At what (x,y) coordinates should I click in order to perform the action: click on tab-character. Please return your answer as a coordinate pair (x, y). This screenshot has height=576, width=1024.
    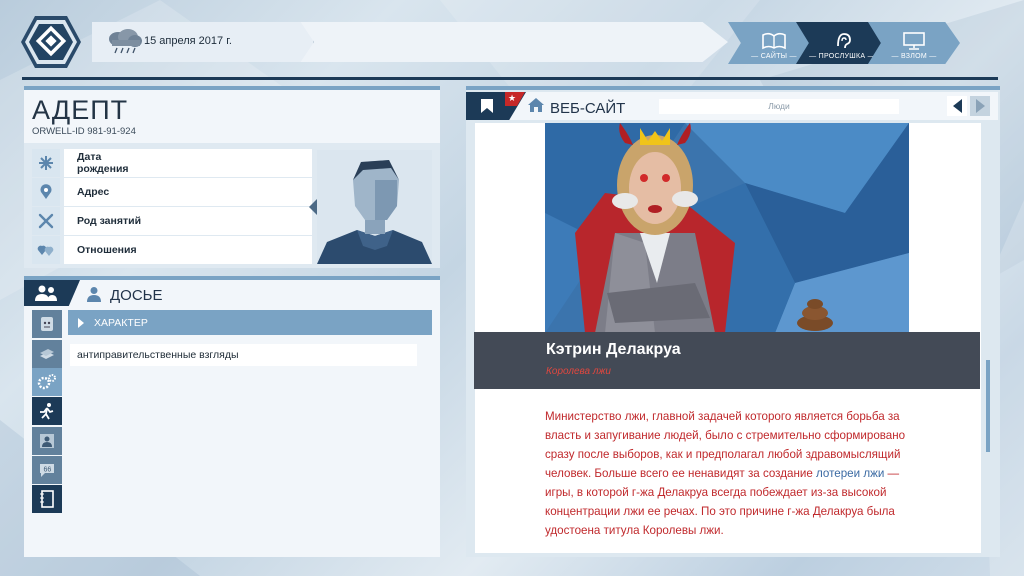
    Looking at the image, I should click on (47, 382).